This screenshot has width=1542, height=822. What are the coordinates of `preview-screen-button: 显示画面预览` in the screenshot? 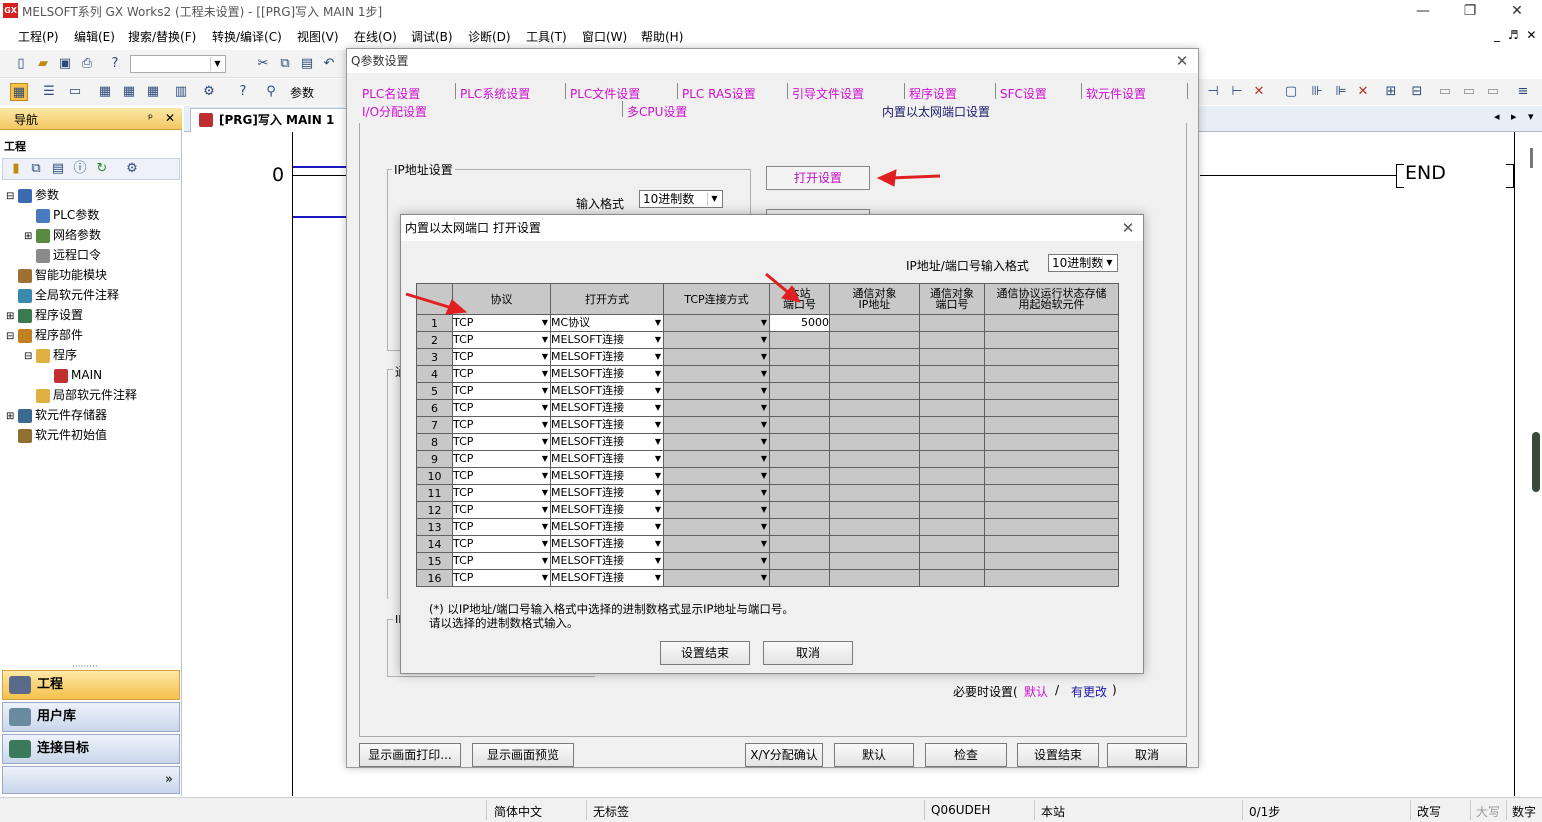 It's located at (523, 755).